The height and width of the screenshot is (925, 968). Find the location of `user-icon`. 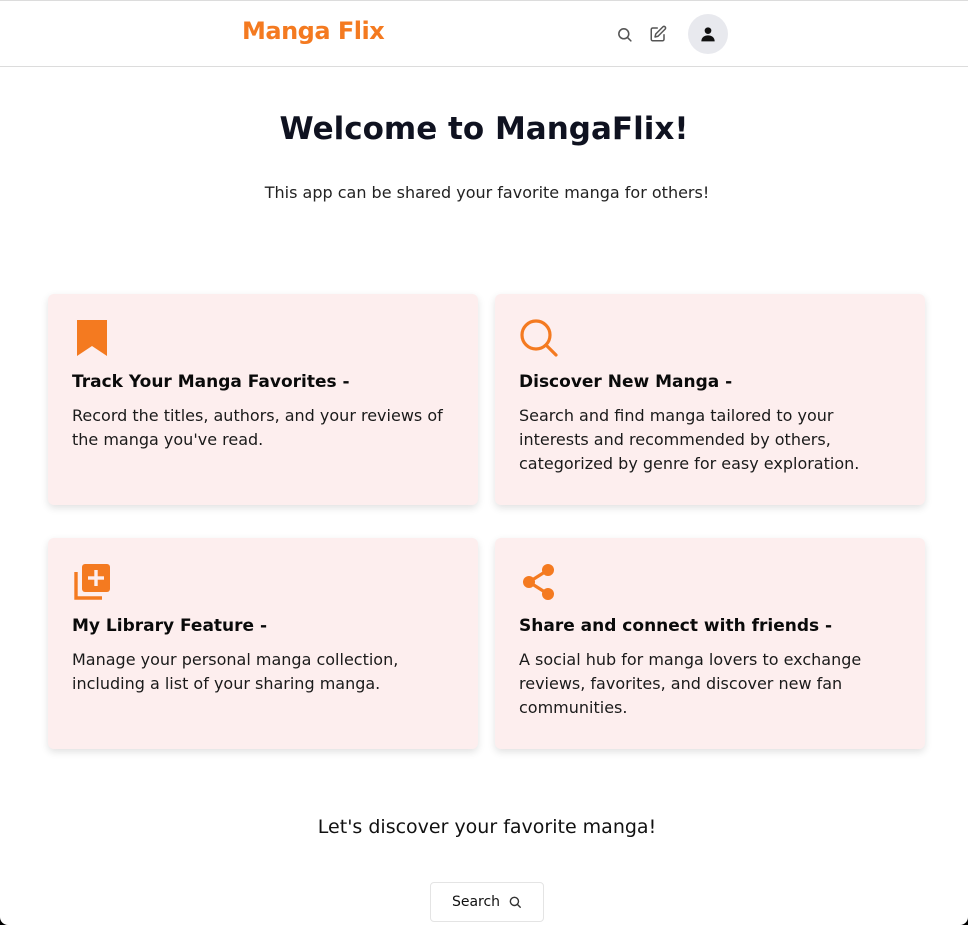

user-icon is located at coordinates (708, 34).